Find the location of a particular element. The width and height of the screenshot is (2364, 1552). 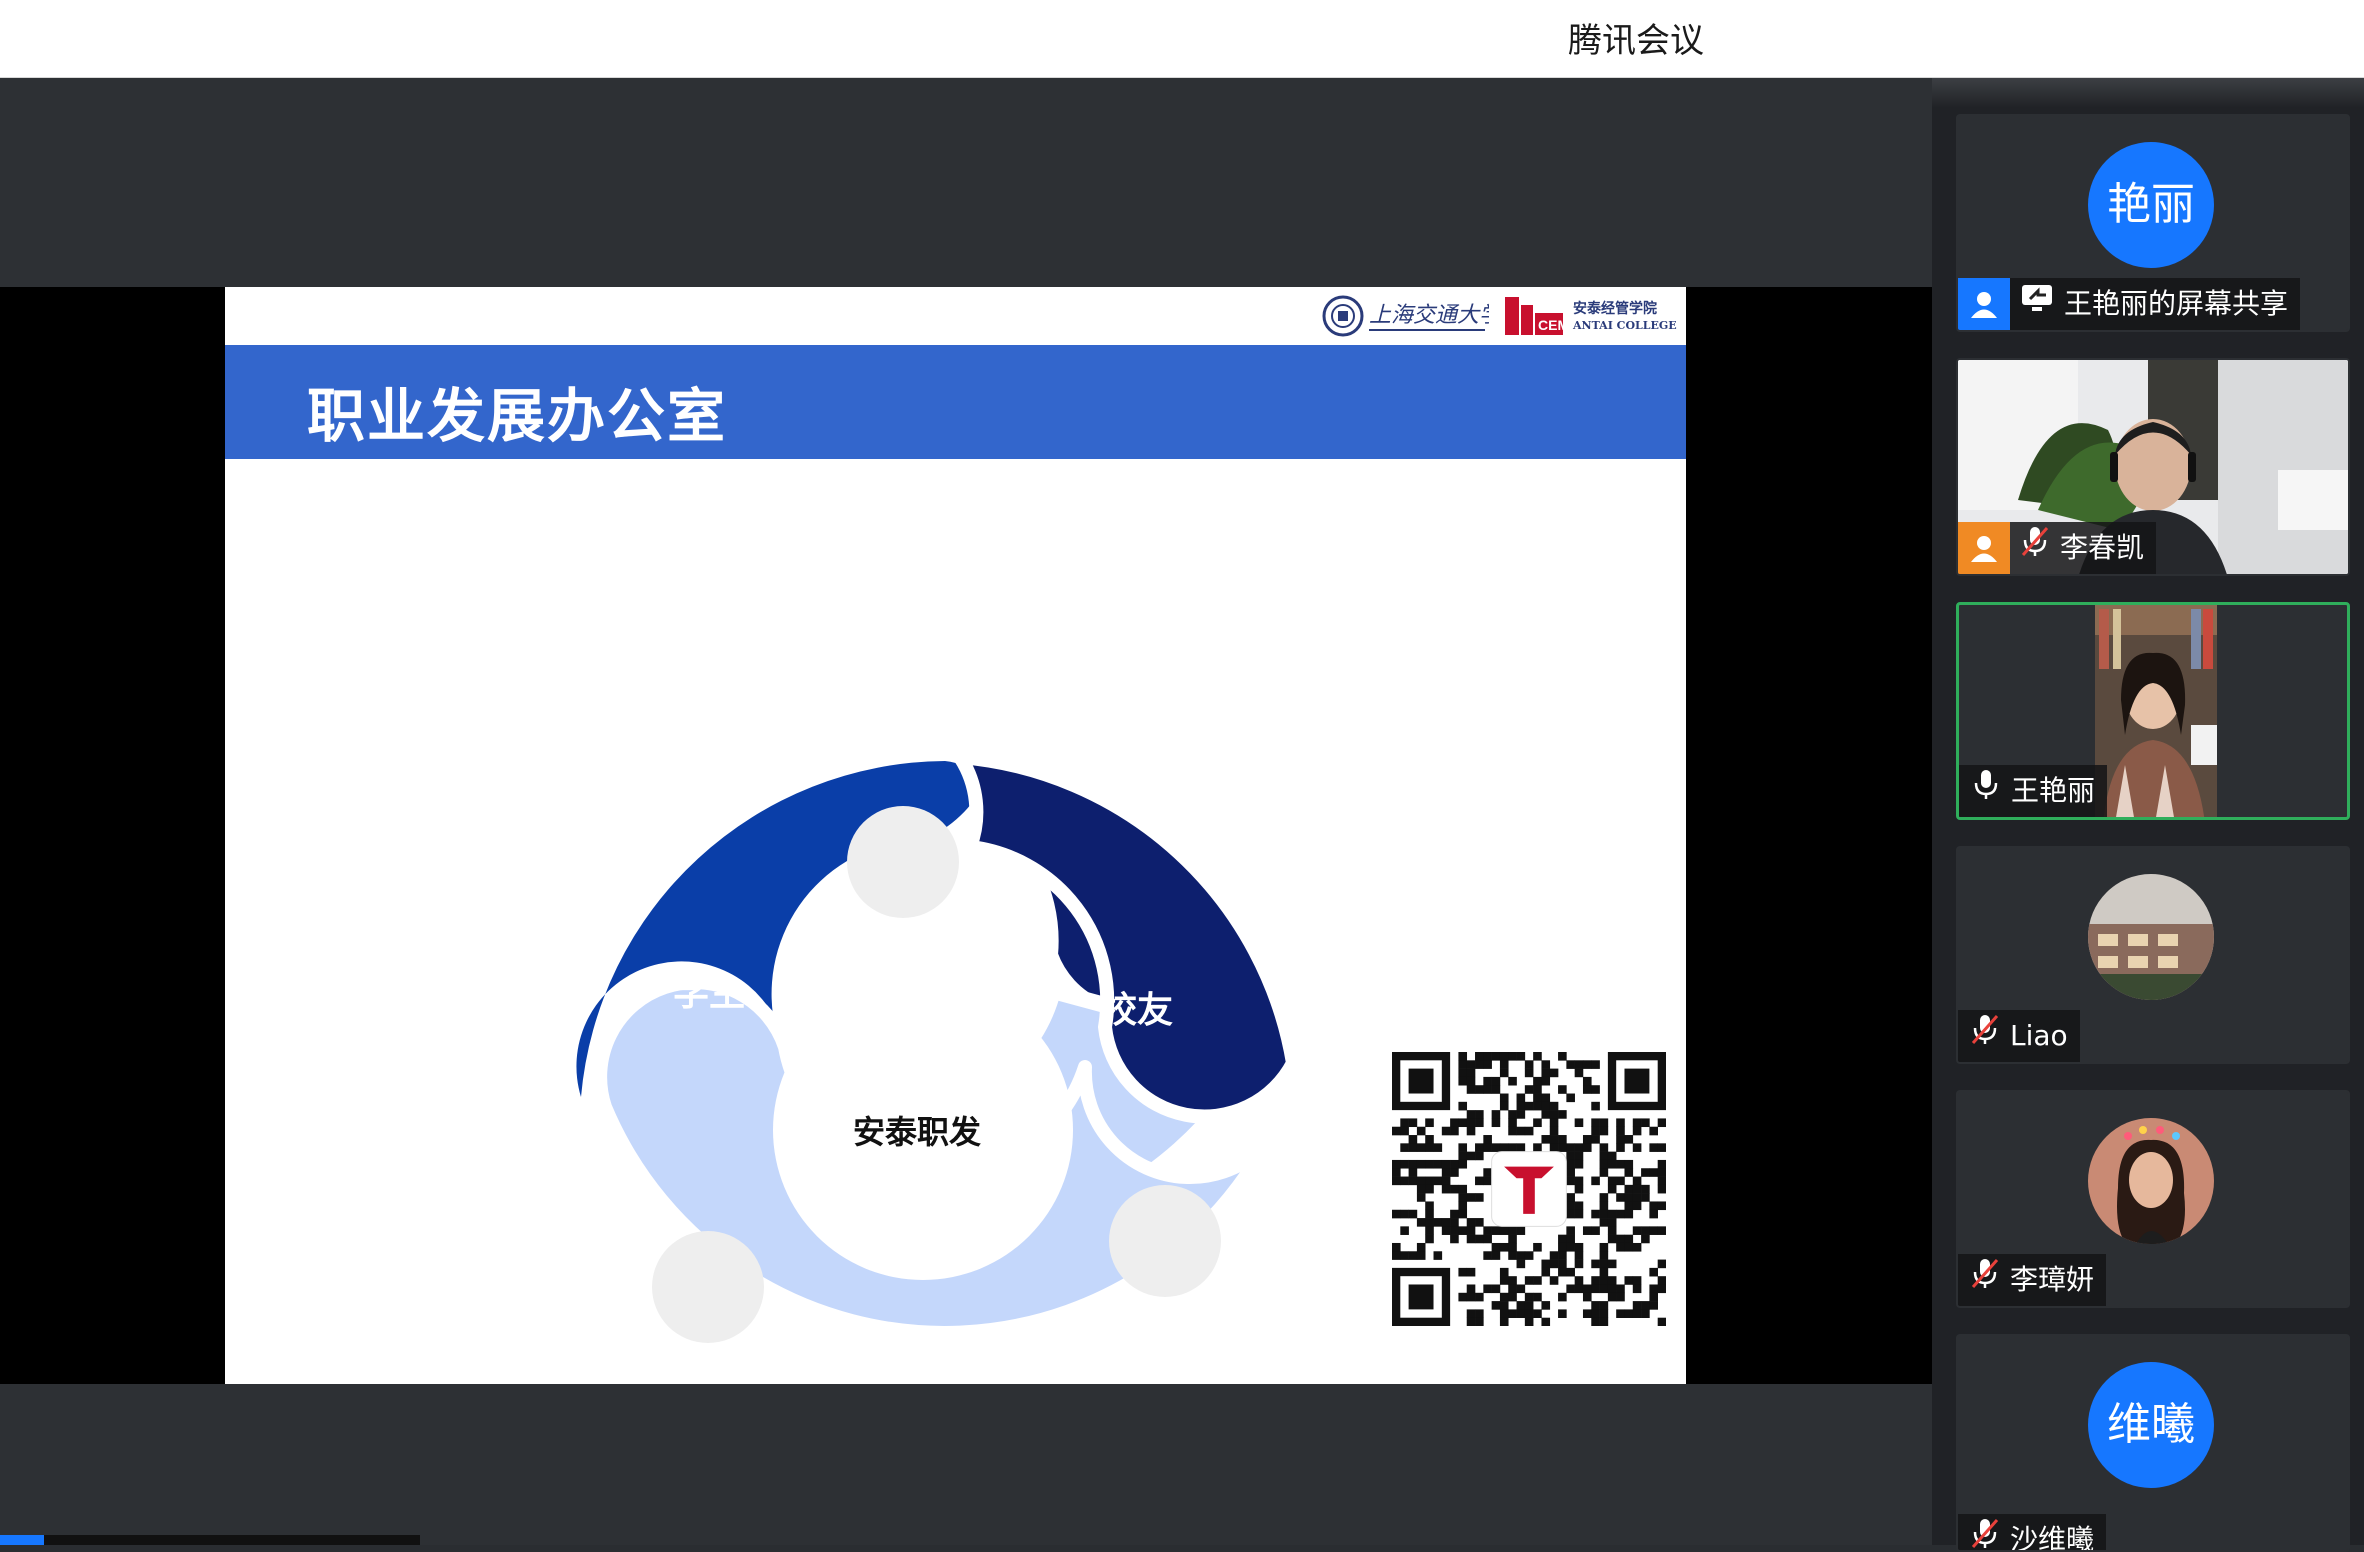

participant-name-tag: 李璋妍 is located at coordinates (2032, 1280).